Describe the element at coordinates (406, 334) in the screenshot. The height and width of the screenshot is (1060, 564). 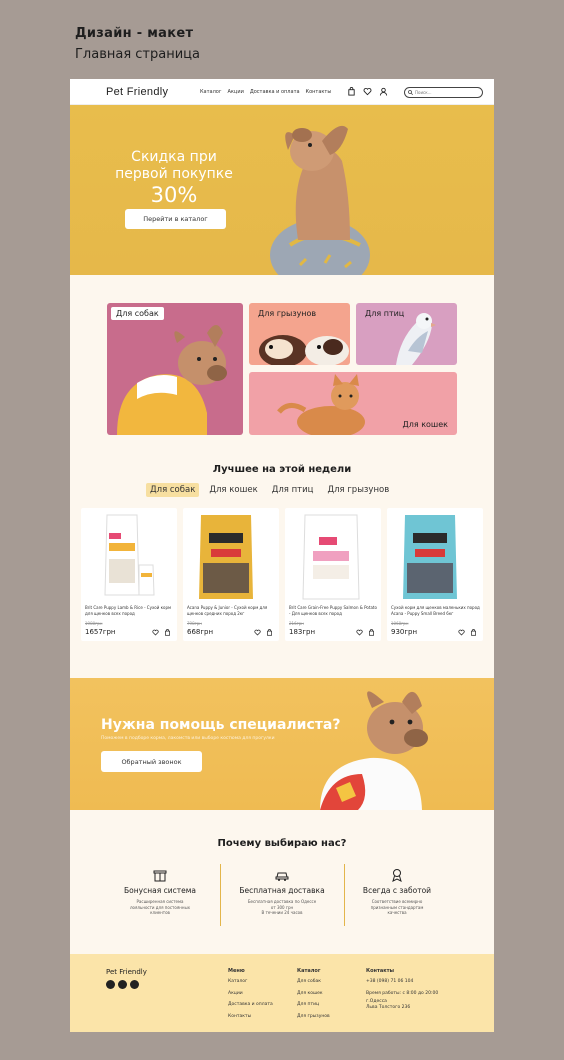
I see `category-birds: Для птиц` at that location.